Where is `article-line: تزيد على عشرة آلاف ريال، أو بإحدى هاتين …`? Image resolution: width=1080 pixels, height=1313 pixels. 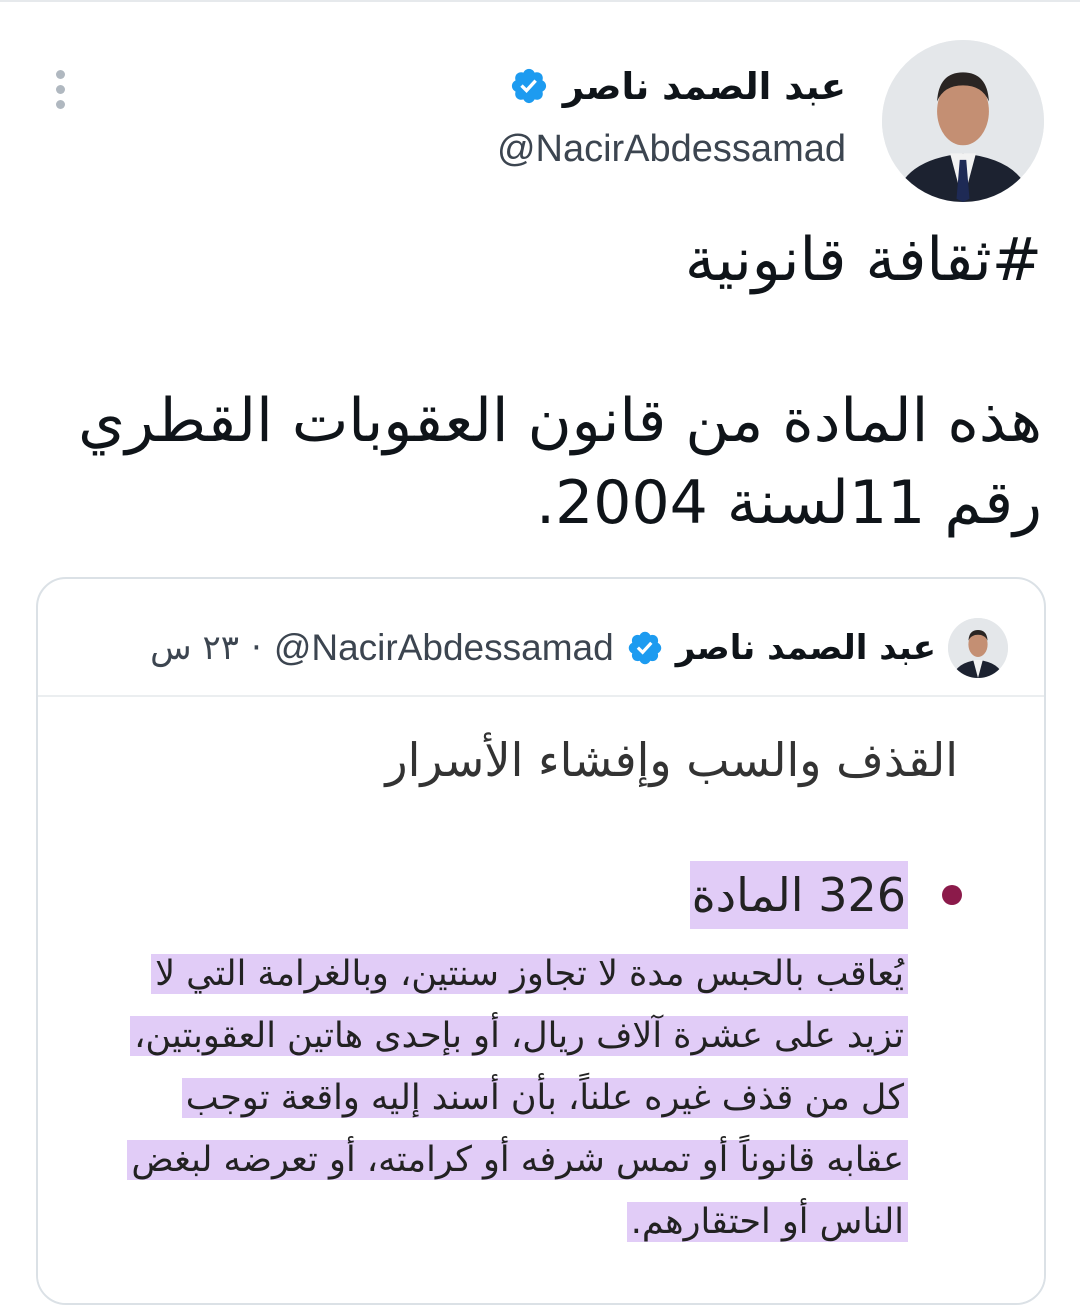 article-line: تزيد على عشرة آلاف ريال، أو بإحدى هاتين … is located at coordinates (519, 1036).